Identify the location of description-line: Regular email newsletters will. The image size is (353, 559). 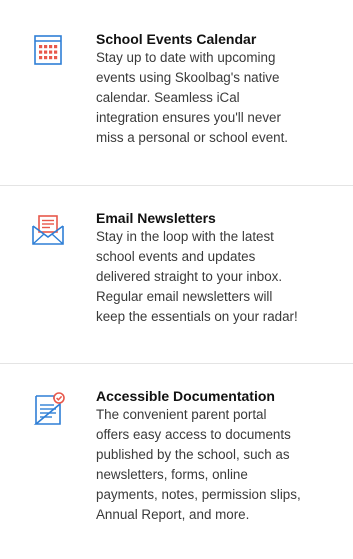
(184, 296).